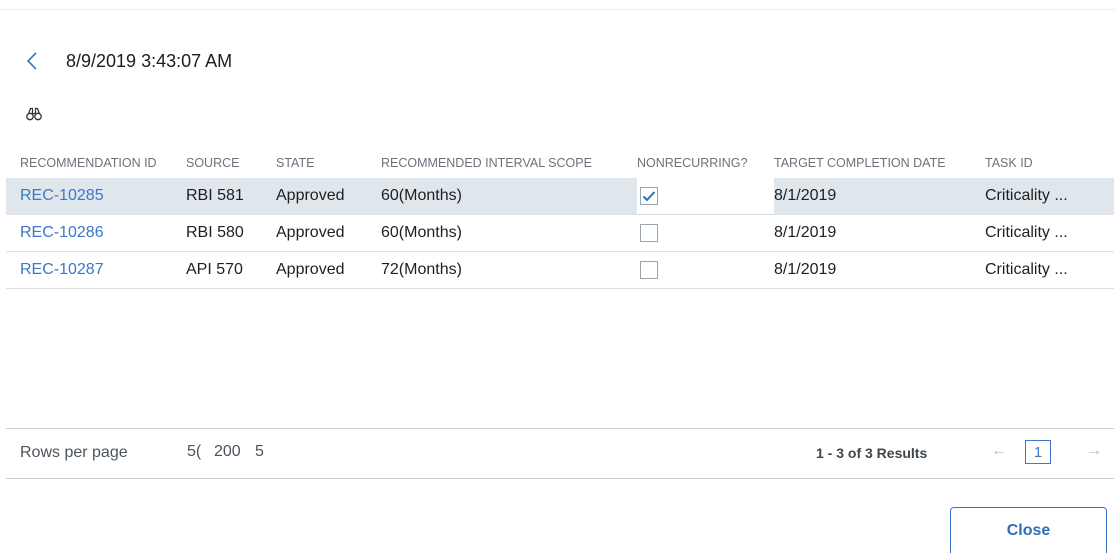 This screenshot has width=1115, height=553. I want to click on page-size-option: 5, so click(259, 452).